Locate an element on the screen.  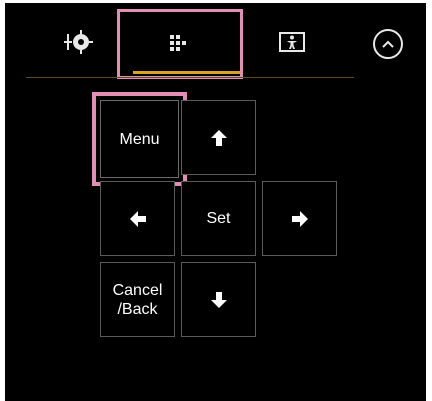
person-frame-icon is located at coordinates (292, 42).